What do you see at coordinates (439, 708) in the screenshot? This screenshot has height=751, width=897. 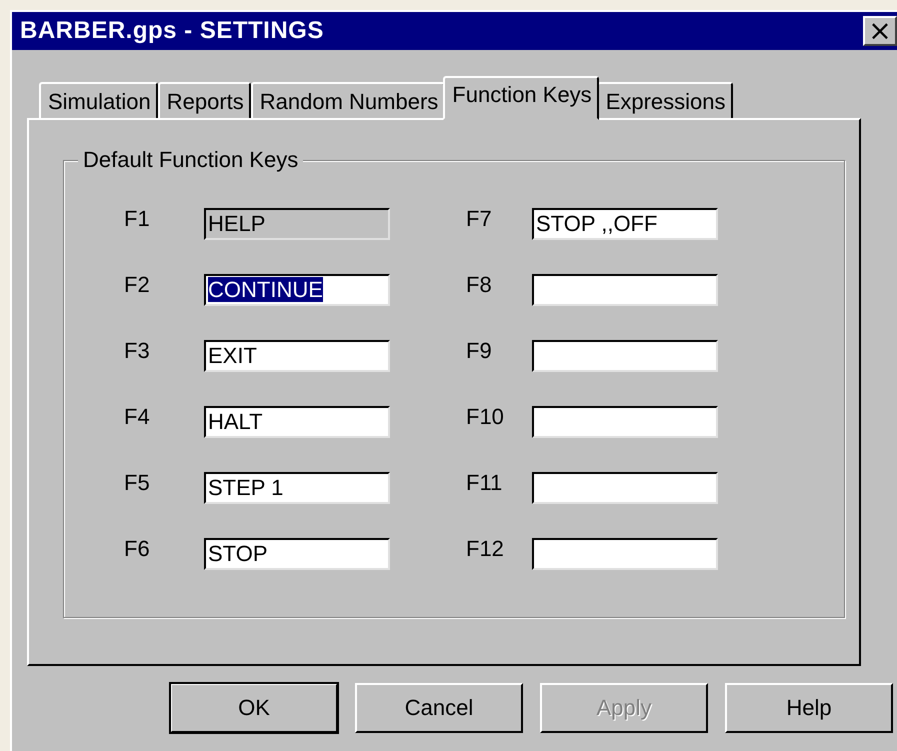 I see `dialog-button: Cancel` at bounding box center [439, 708].